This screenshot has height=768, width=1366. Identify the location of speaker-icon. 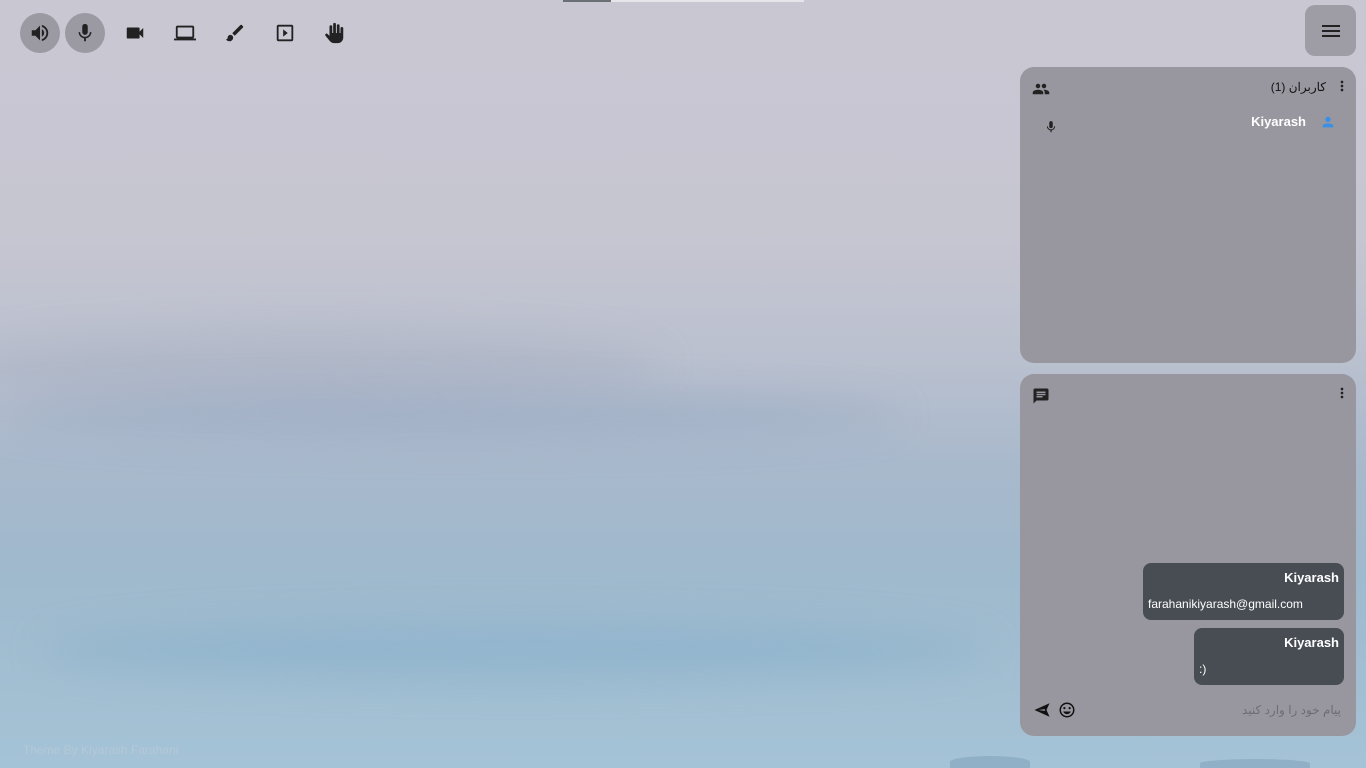
(40, 33).